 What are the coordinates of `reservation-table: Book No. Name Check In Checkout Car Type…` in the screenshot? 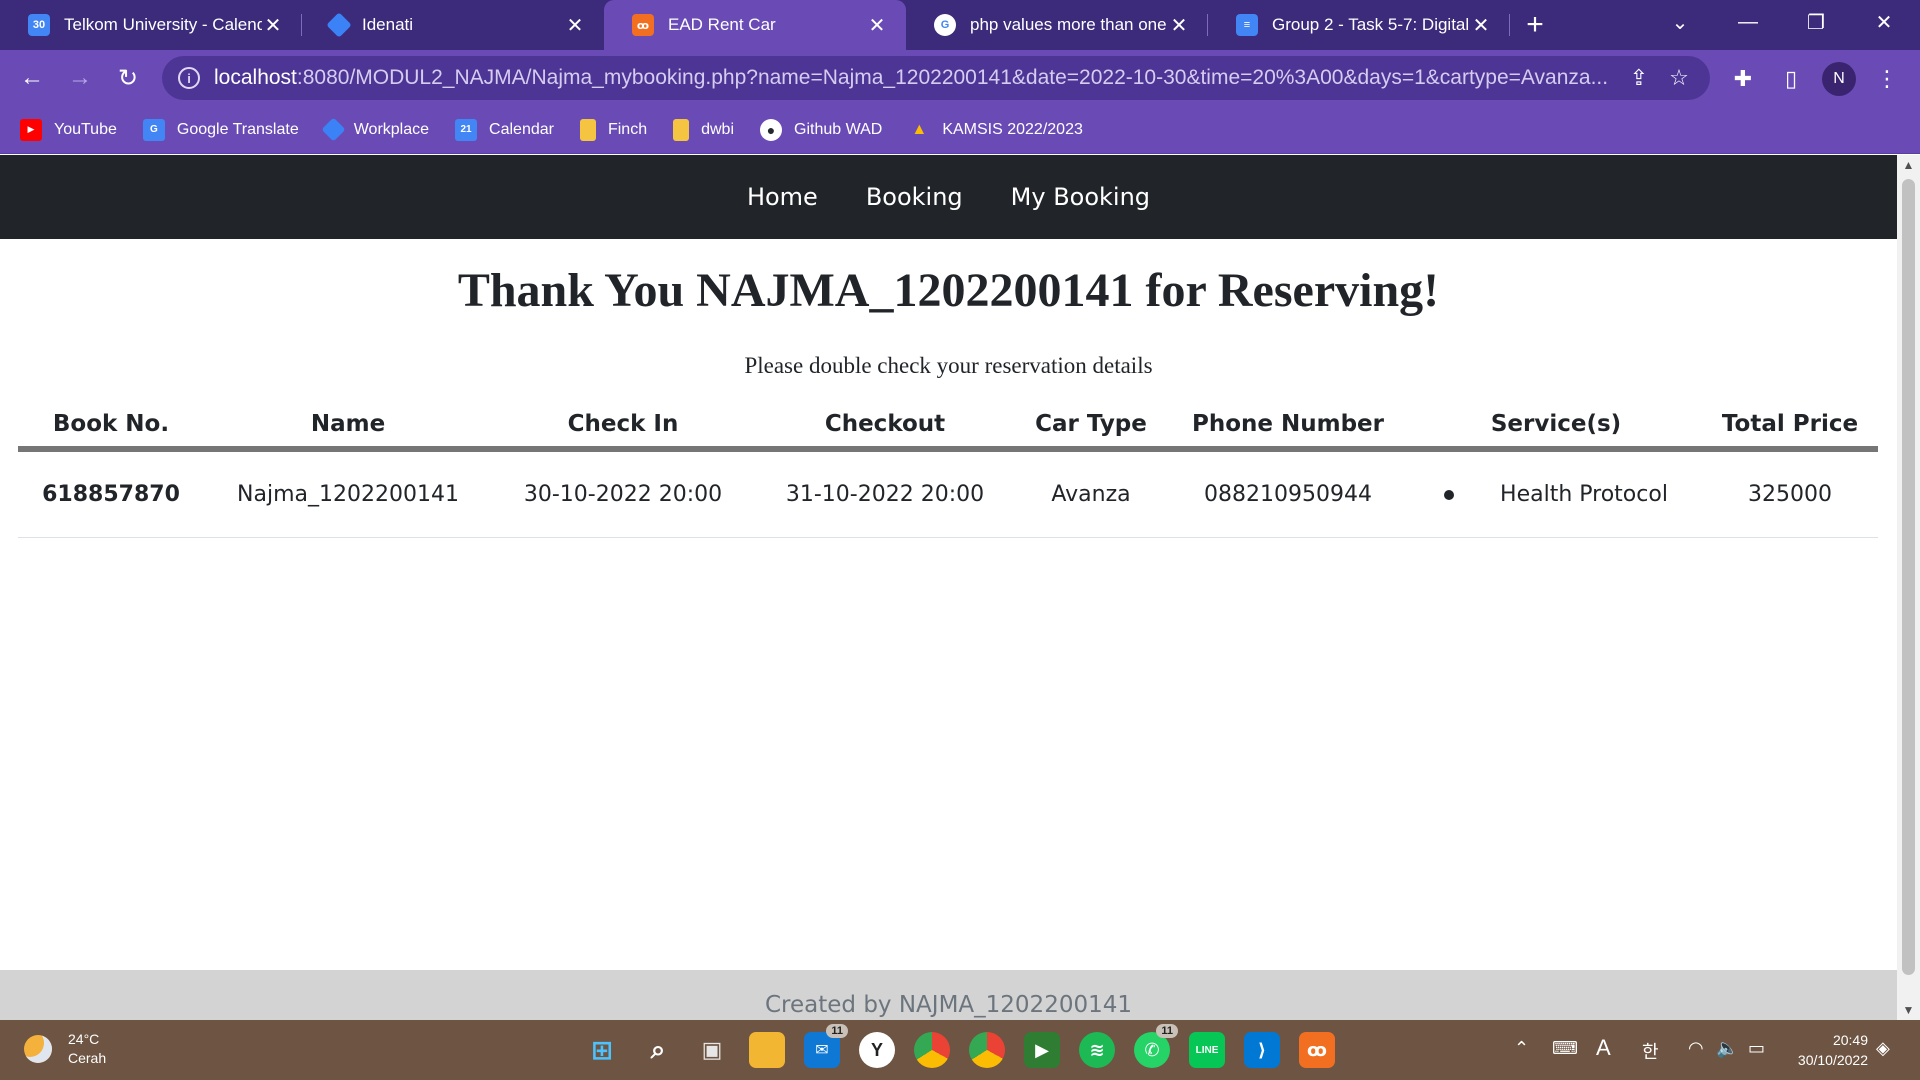 It's located at (948, 470).